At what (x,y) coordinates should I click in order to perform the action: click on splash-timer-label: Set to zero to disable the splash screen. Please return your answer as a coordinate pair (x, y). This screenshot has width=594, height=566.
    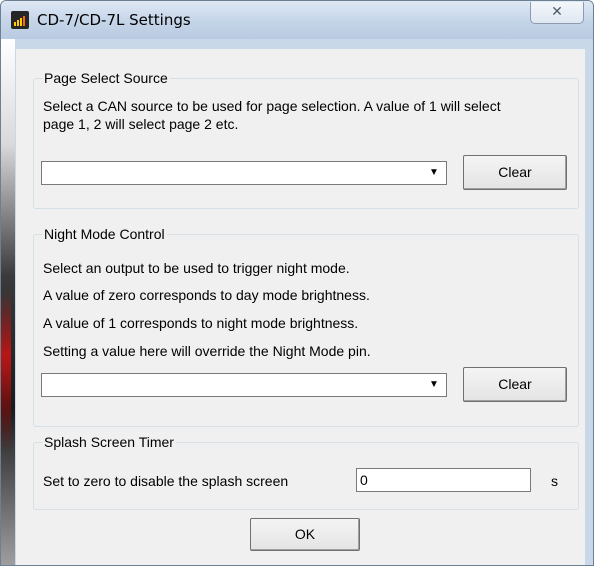
    Looking at the image, I should click on (166, 481).